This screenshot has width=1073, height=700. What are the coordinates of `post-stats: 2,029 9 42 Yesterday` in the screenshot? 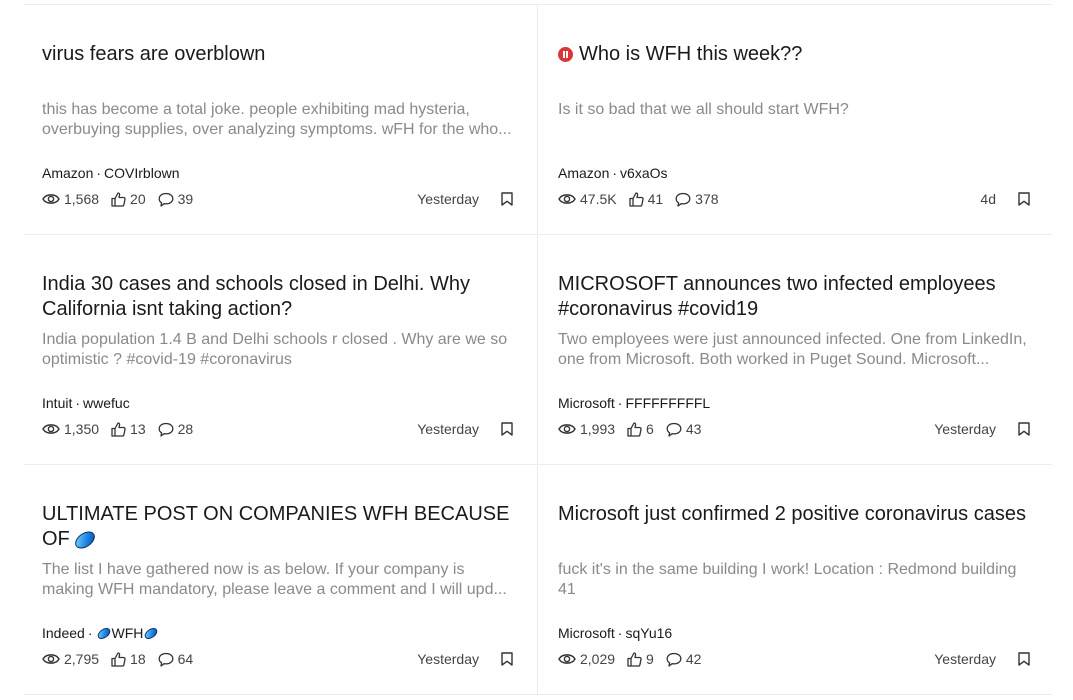 It's located at (794, 659).